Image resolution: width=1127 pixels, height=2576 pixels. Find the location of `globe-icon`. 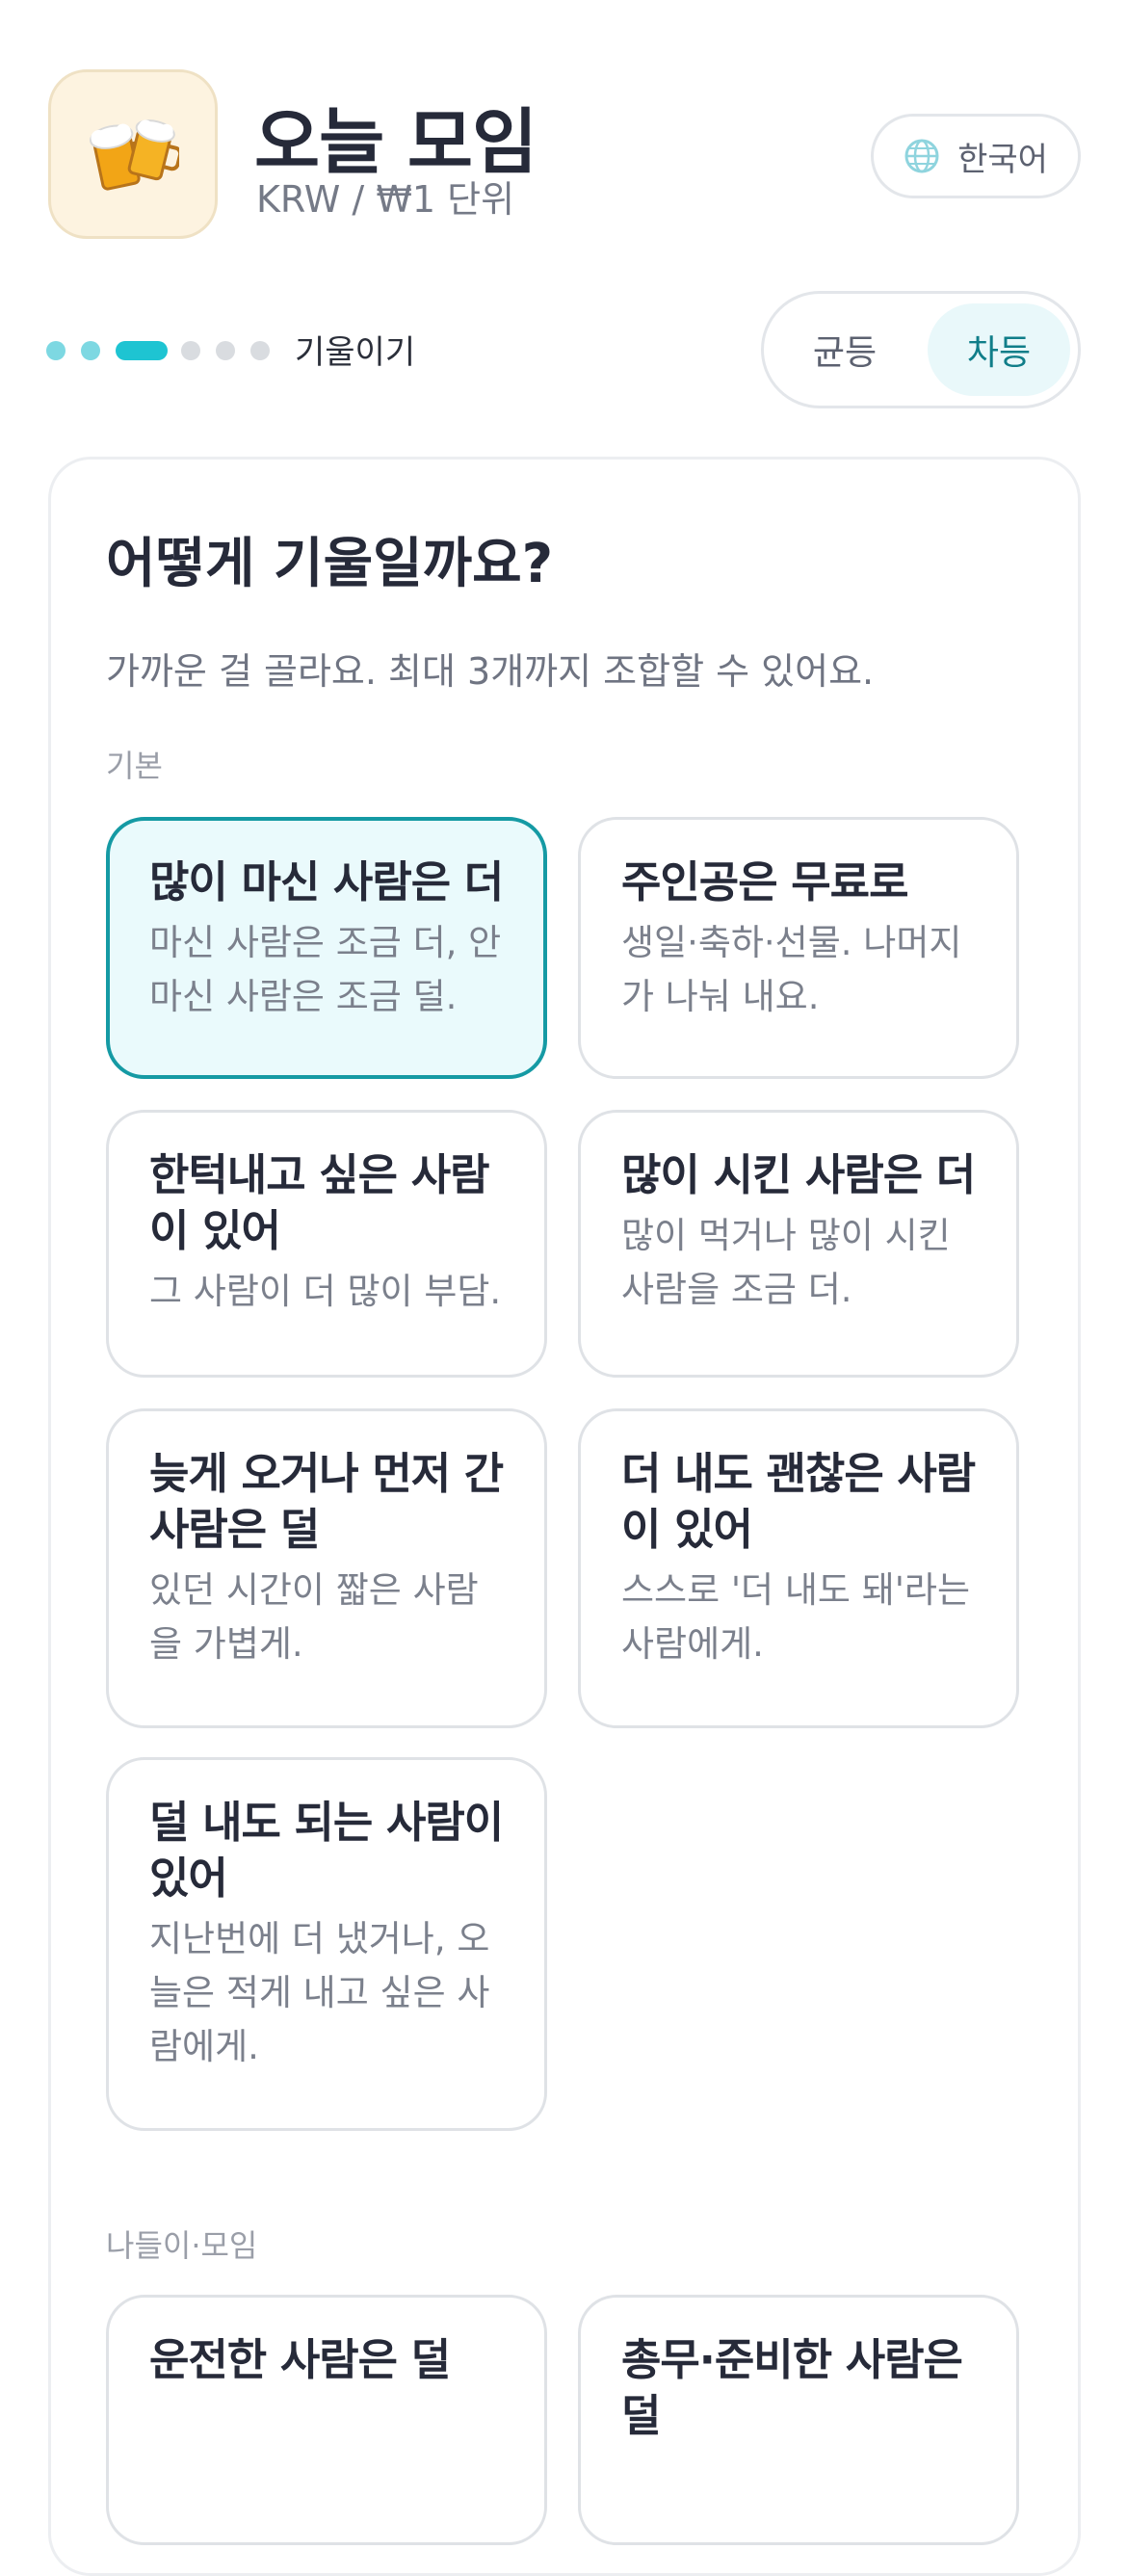

globe-icon is located at coordinates (921, 156).